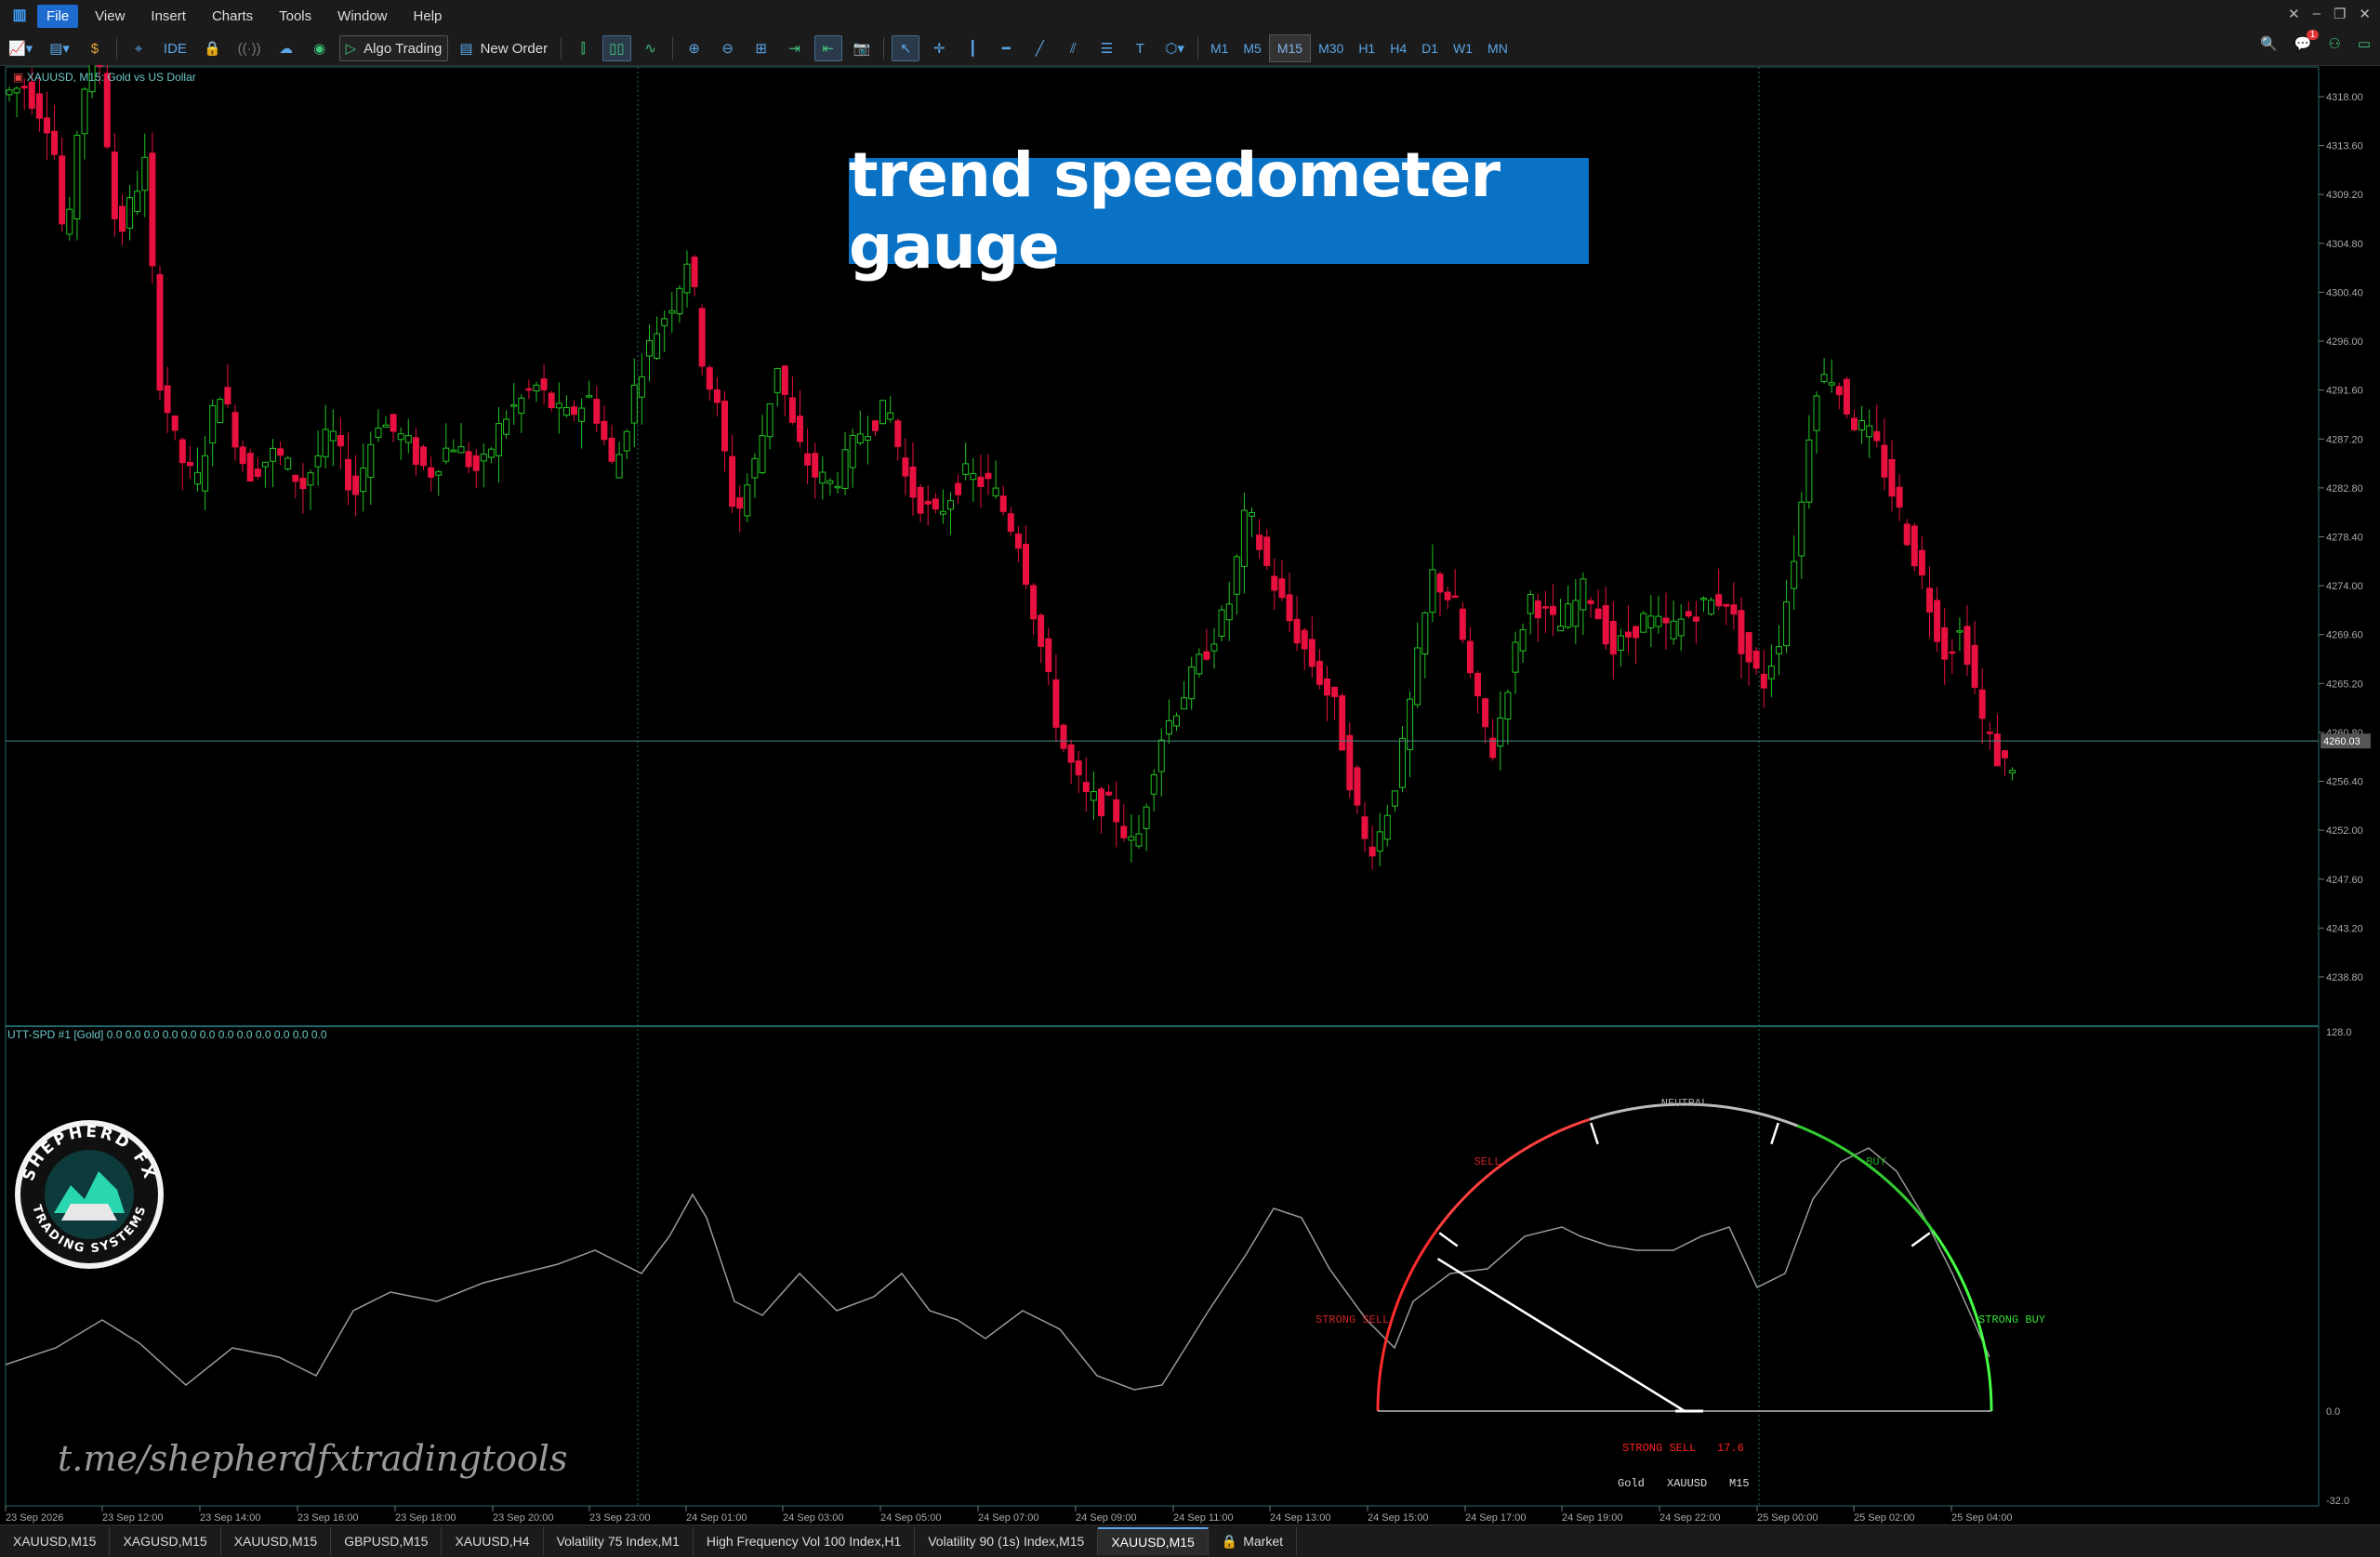 The image size is (2380, 1557). I want to click on templates-icon: ▤▾, so click(59, 48).